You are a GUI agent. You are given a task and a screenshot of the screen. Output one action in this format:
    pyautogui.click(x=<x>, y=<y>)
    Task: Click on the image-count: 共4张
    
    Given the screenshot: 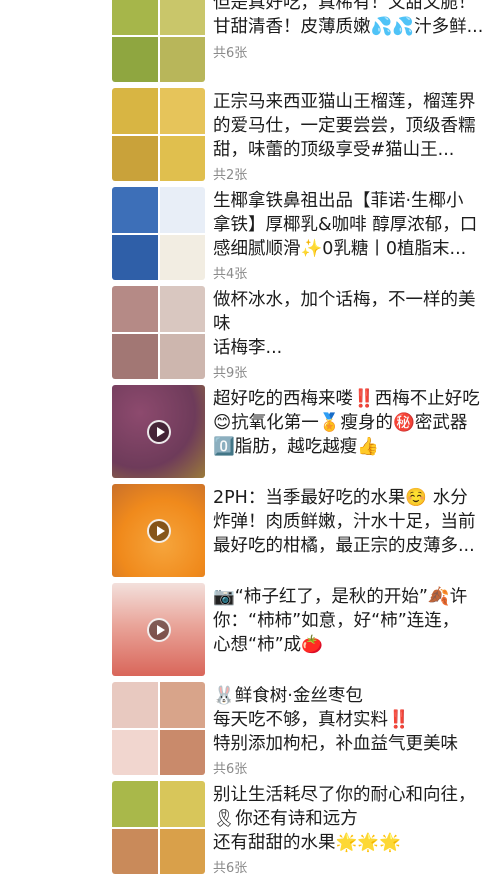 What is the action you would take?
    pyautogui.click(x=230, y=274)
    